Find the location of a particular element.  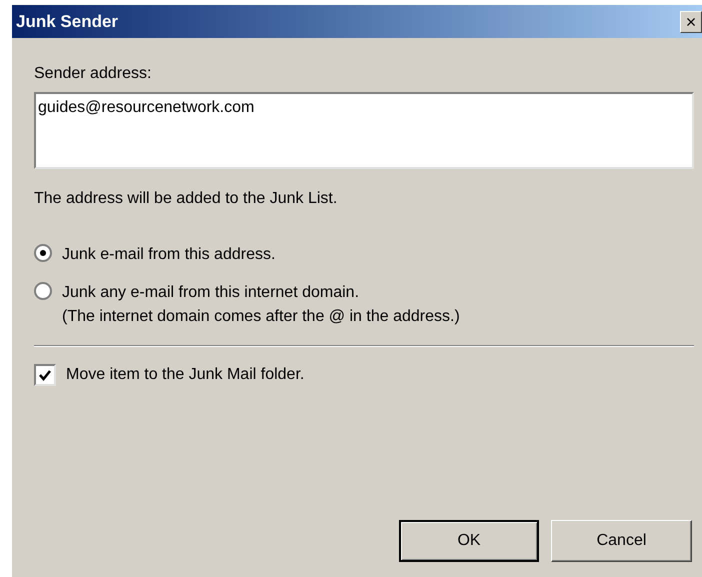

dialog-button: OK is located at coordinates (469, 541).